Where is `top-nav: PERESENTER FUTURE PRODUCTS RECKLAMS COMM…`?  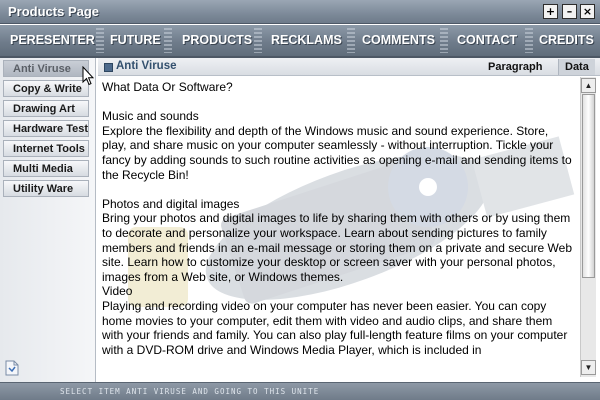 top-nav: PERESENTER FUTURE PRODUCTS RECKLAMS COMM… is located at coordinates (300, 41).